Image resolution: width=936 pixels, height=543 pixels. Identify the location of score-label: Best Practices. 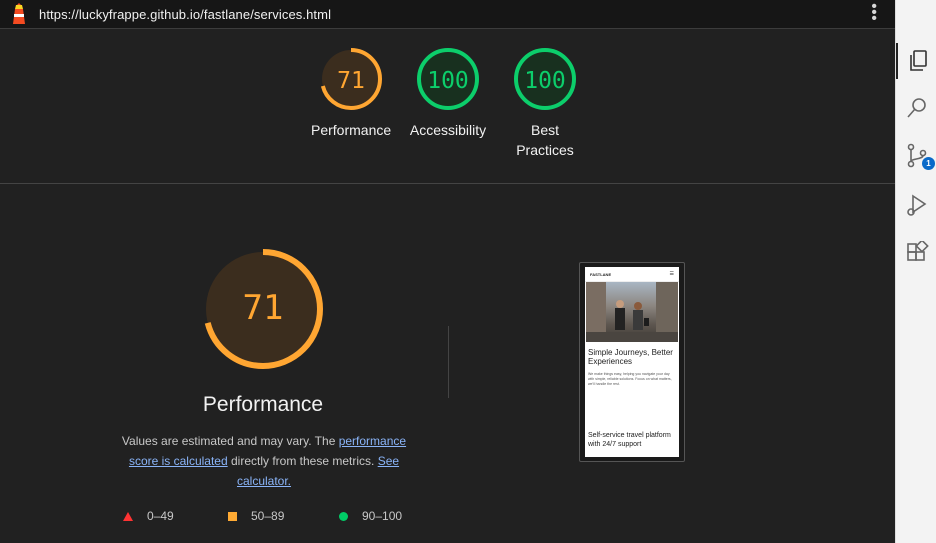
(545, 140).